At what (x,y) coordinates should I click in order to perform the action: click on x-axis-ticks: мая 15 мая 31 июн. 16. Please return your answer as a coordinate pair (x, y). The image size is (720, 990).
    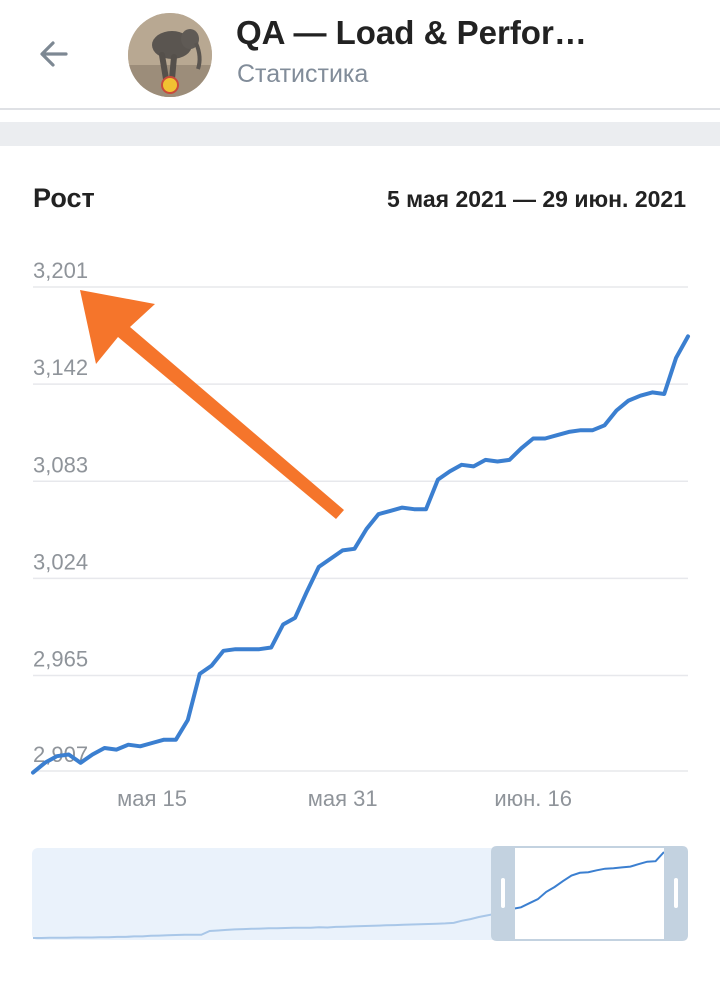
    Looking at the image, I should click on (344, 798).